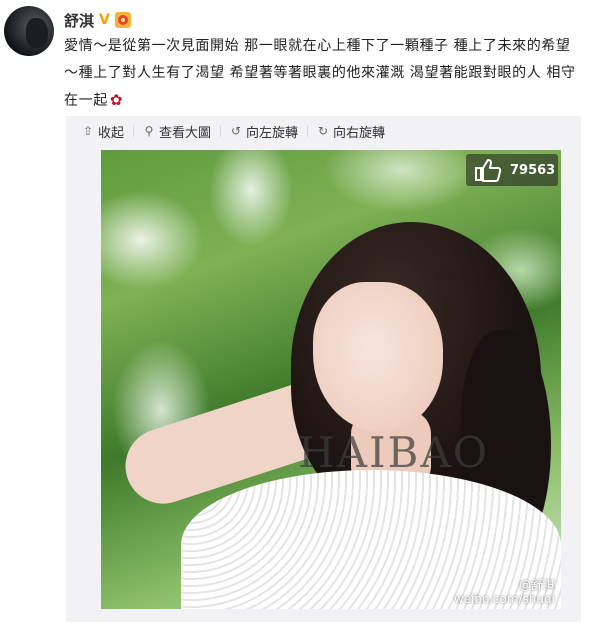 The height and width of the screenshot is (626, 599). Describe the element at coordinates (488, 170) in the screenshot. I see `thumbs-up-icon` at that location.